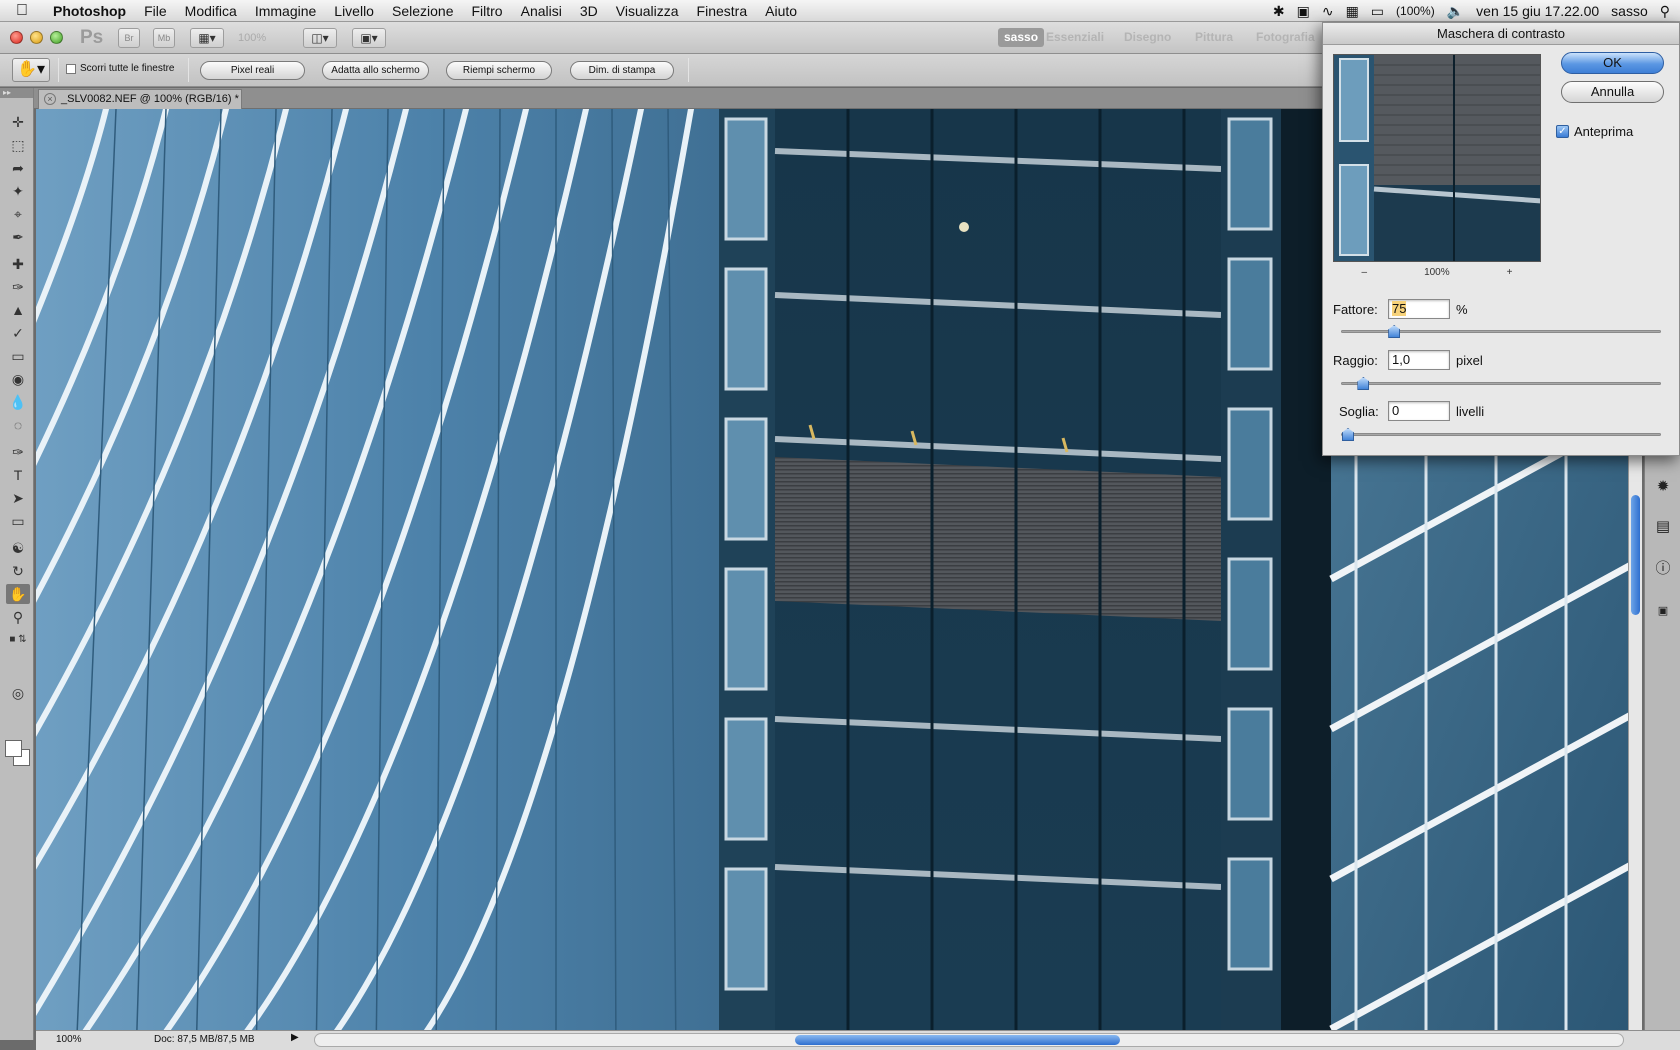  What do you see at coordinates (486, 11) in the screenshot?
I see `menu-filtro: Filtro` at bounding box center [486, 11].